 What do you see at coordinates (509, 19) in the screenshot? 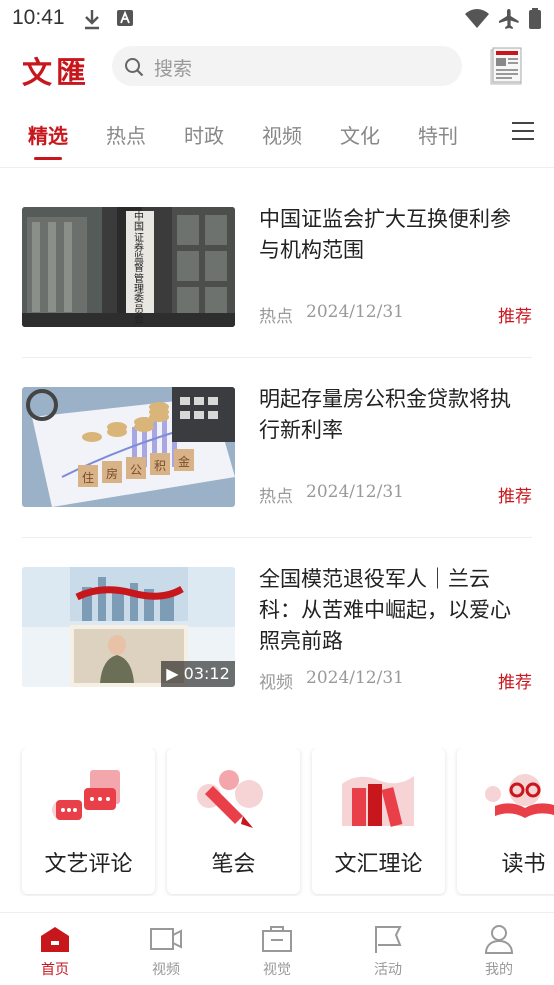
I see `airplane-icon` at bounding box center [509, 19].